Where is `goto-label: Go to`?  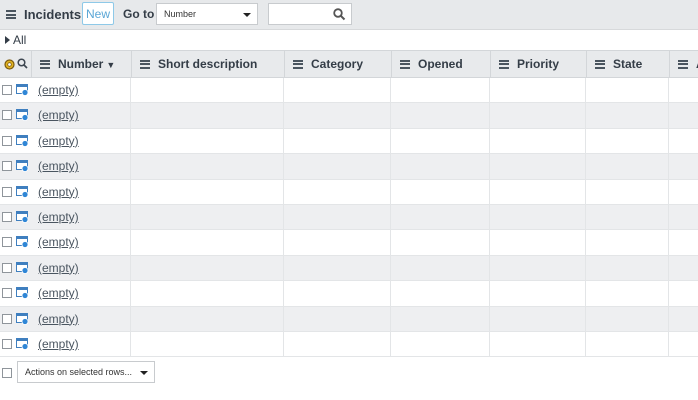 goto-label: Go to is located at coordinates (139, 14).